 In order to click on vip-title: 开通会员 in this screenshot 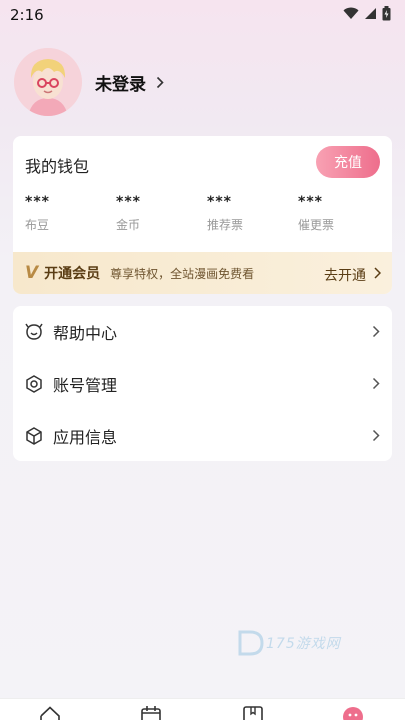, I will do `click(72, 274)`.